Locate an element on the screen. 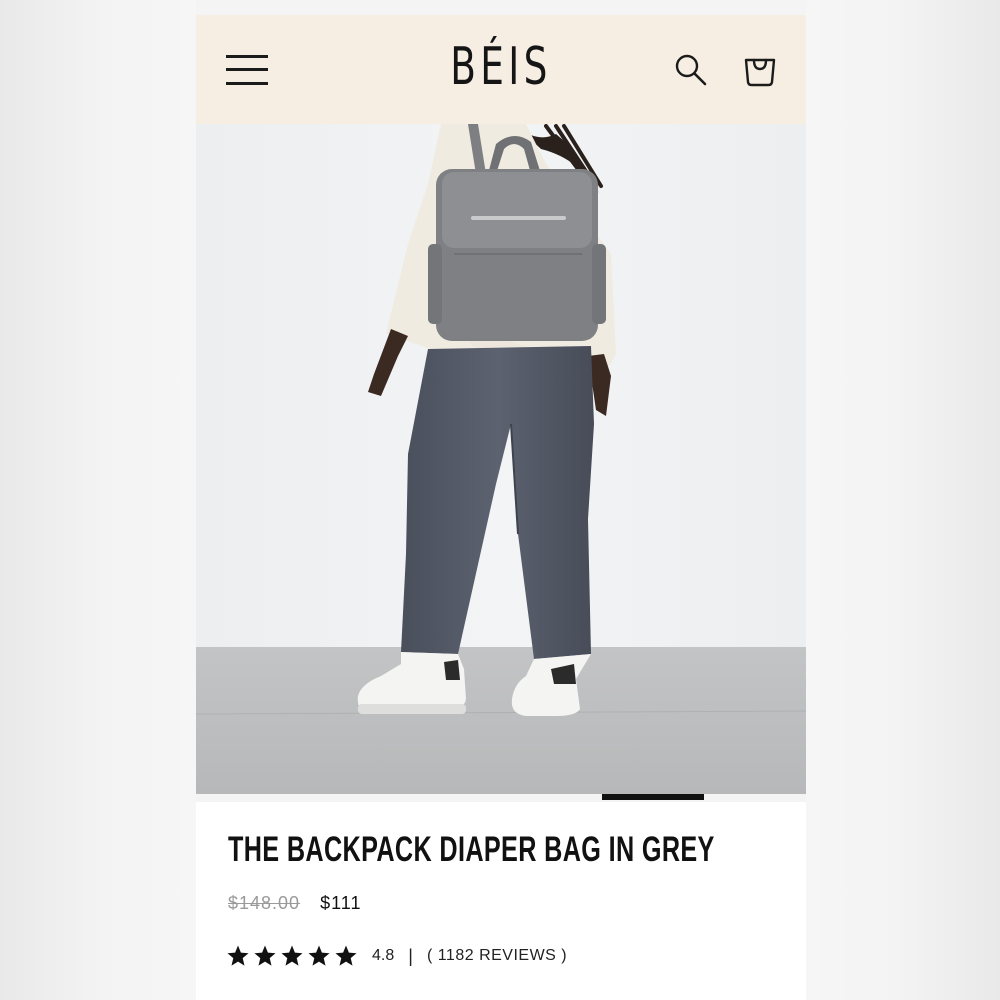 The image size is (1000, 1000). rating-stars is located at coordinates (292, 956).